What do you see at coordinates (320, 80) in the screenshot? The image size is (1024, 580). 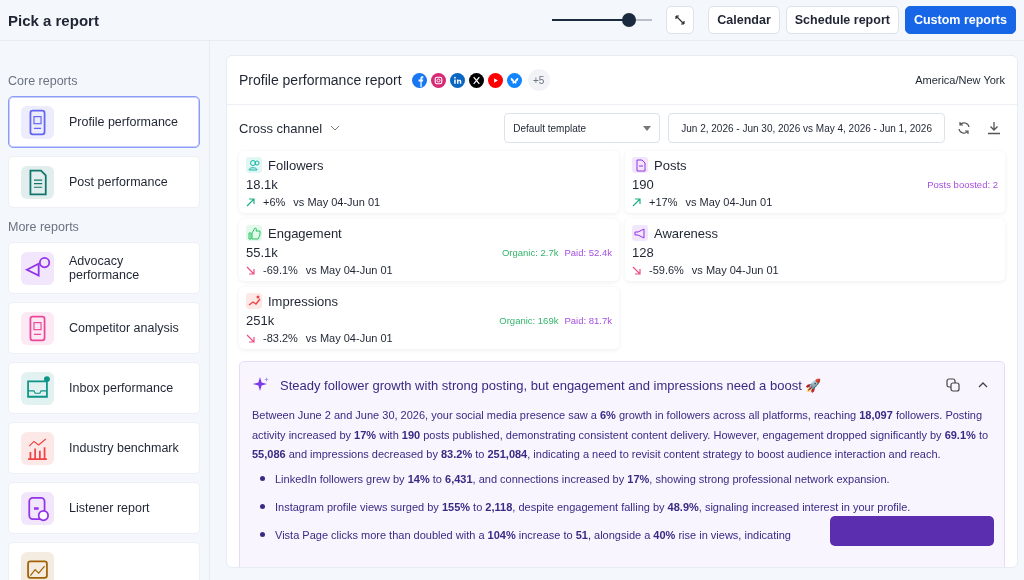 I see `report-title: Profile performance report` at bounding box center [320, 80].